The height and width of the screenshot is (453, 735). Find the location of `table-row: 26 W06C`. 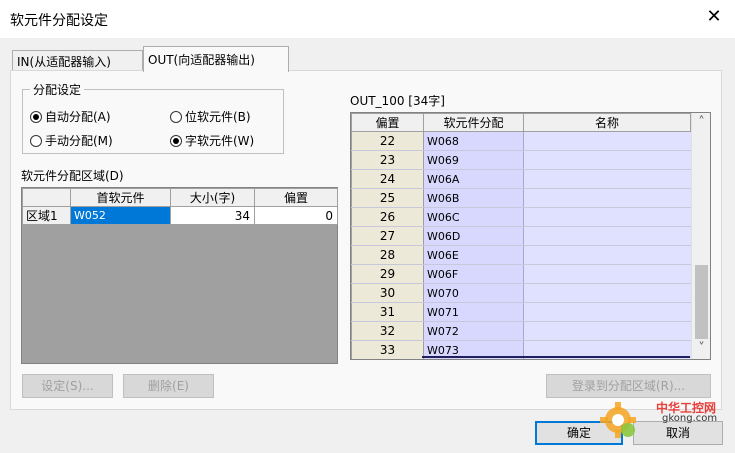

table-row: 26 W06C is located at coordinates (521, 217).